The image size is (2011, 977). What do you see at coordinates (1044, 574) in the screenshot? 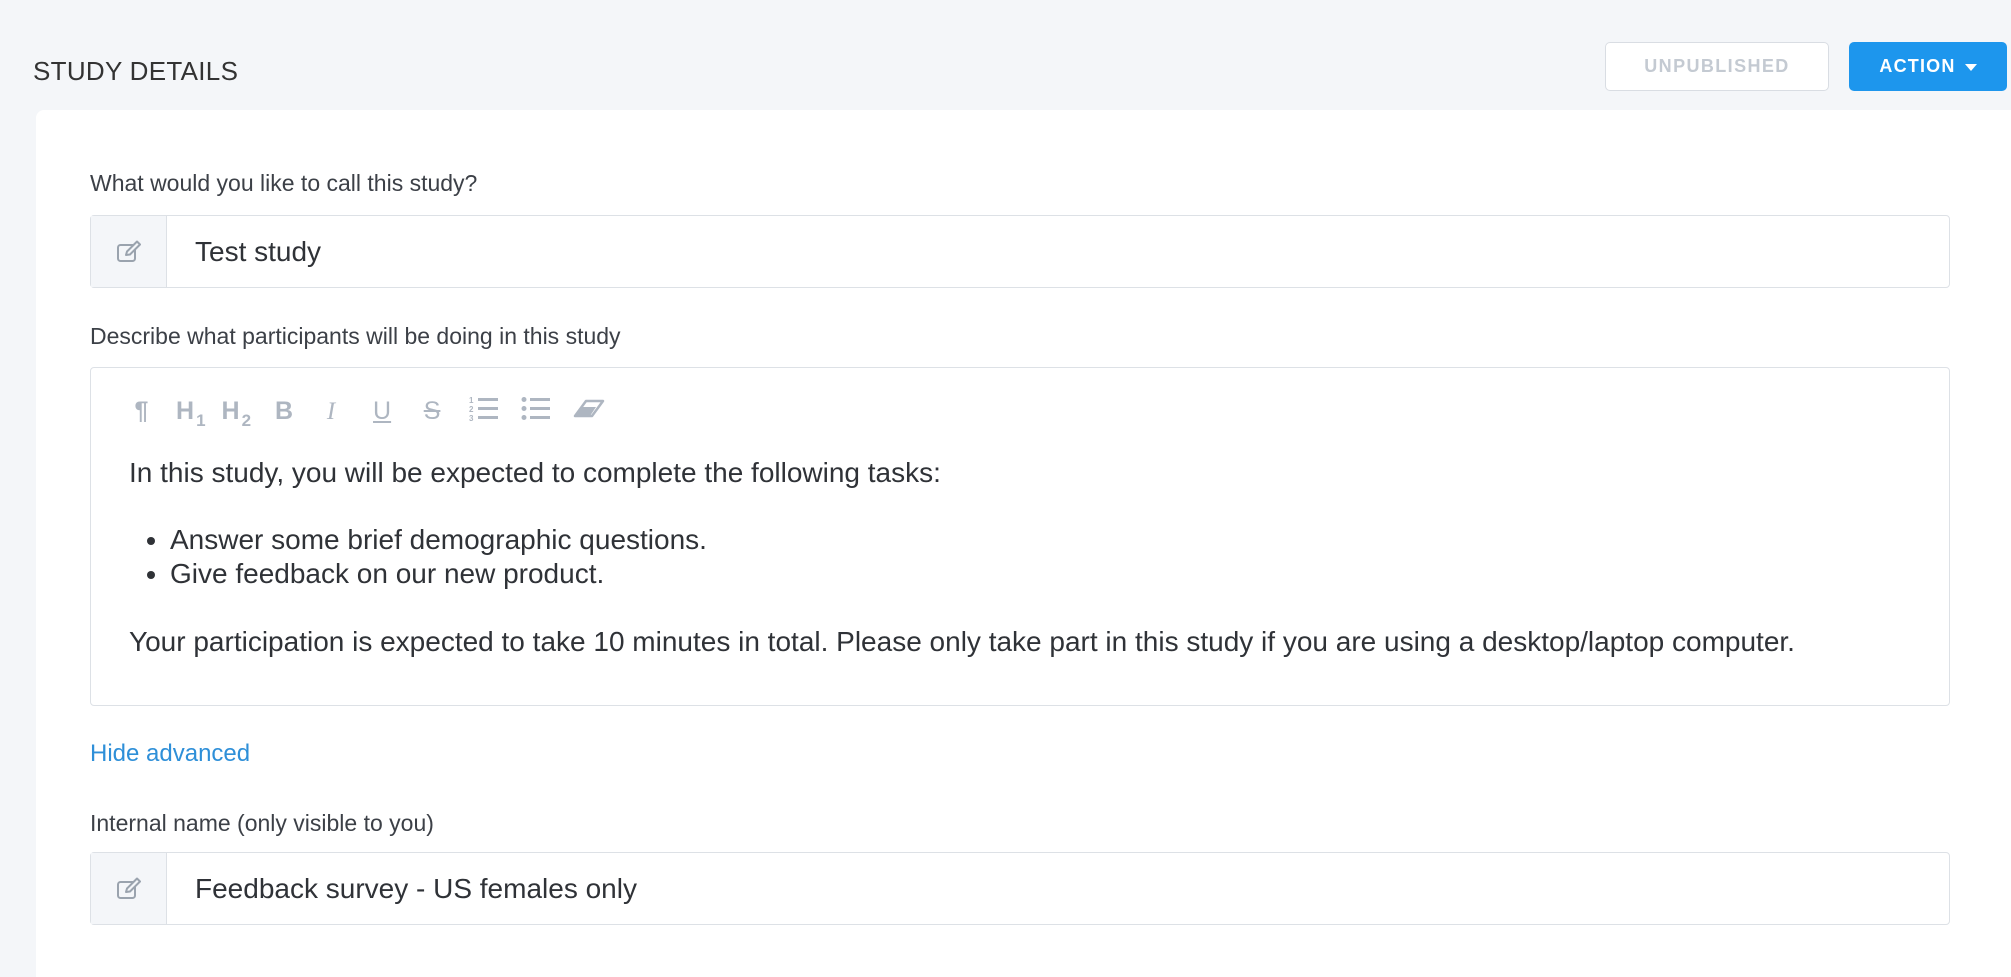
I see `list-item: Give feedback on our new product.` at bounding box center [1044, 574].